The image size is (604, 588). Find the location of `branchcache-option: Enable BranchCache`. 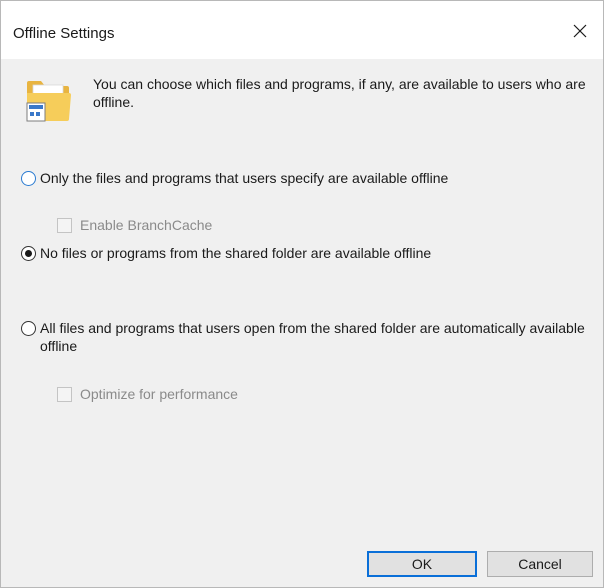

branchcache-option: Enable BranchCache is located at coordinates (134, 225).